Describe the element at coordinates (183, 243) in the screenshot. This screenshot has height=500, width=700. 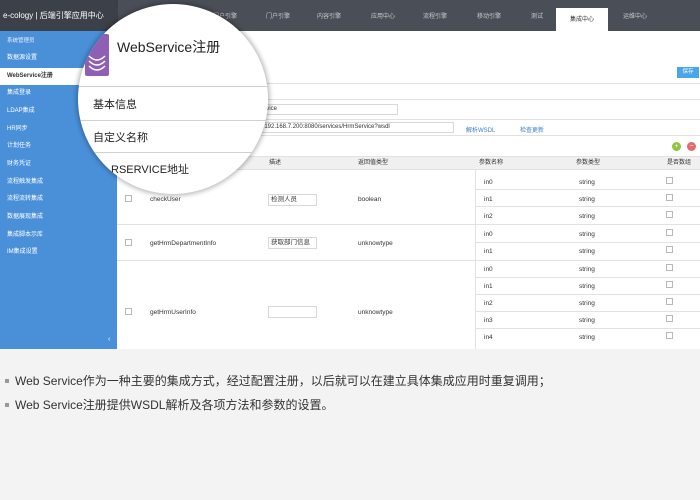
I see `method-name: getHrmDepartmentInfo` at that location.